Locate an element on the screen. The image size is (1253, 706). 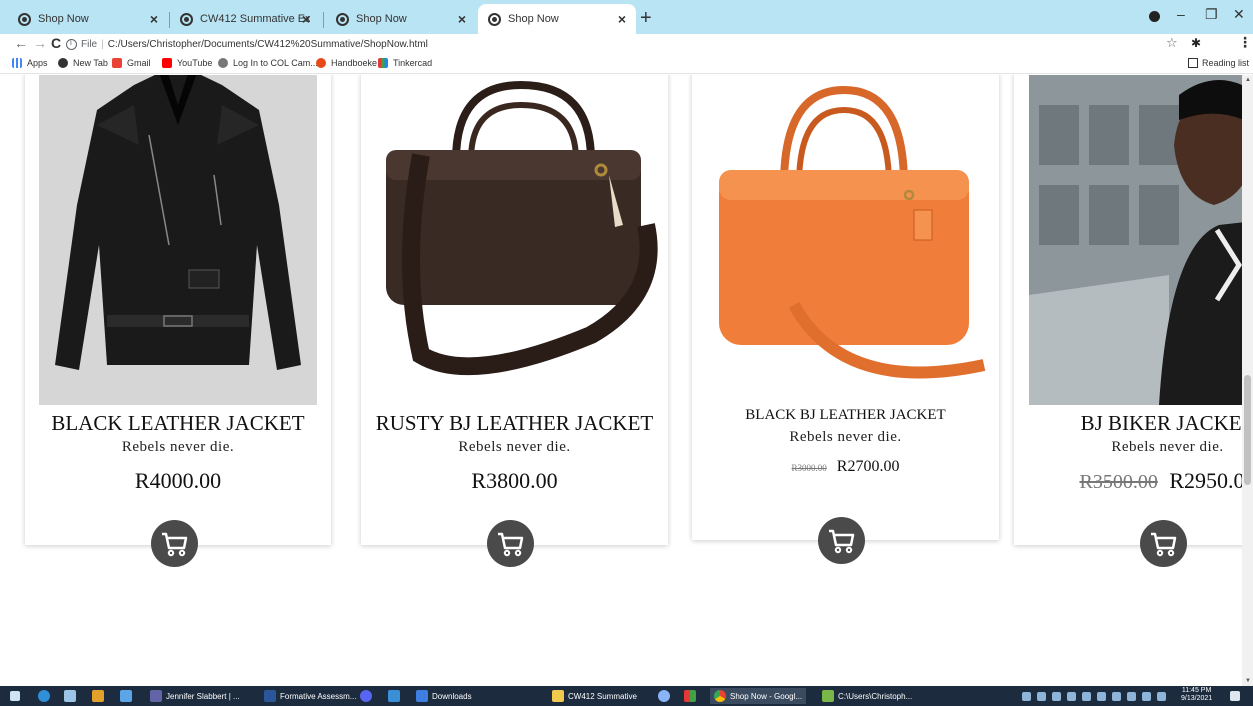
edge-icon is located at coordinates (44, 696).